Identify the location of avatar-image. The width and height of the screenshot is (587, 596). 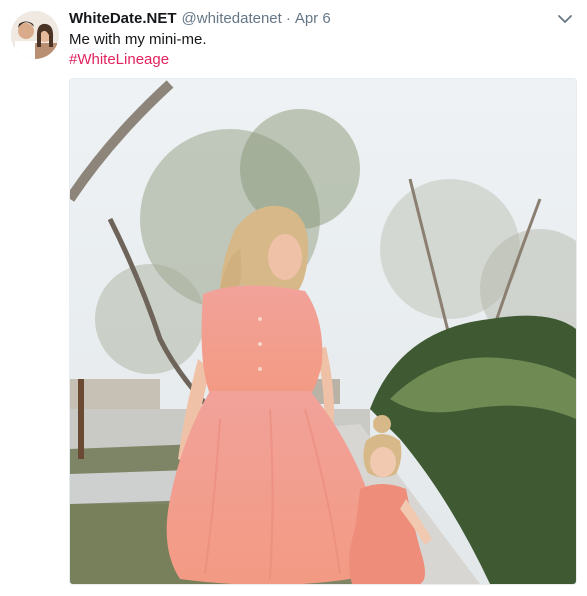
(35, 35).